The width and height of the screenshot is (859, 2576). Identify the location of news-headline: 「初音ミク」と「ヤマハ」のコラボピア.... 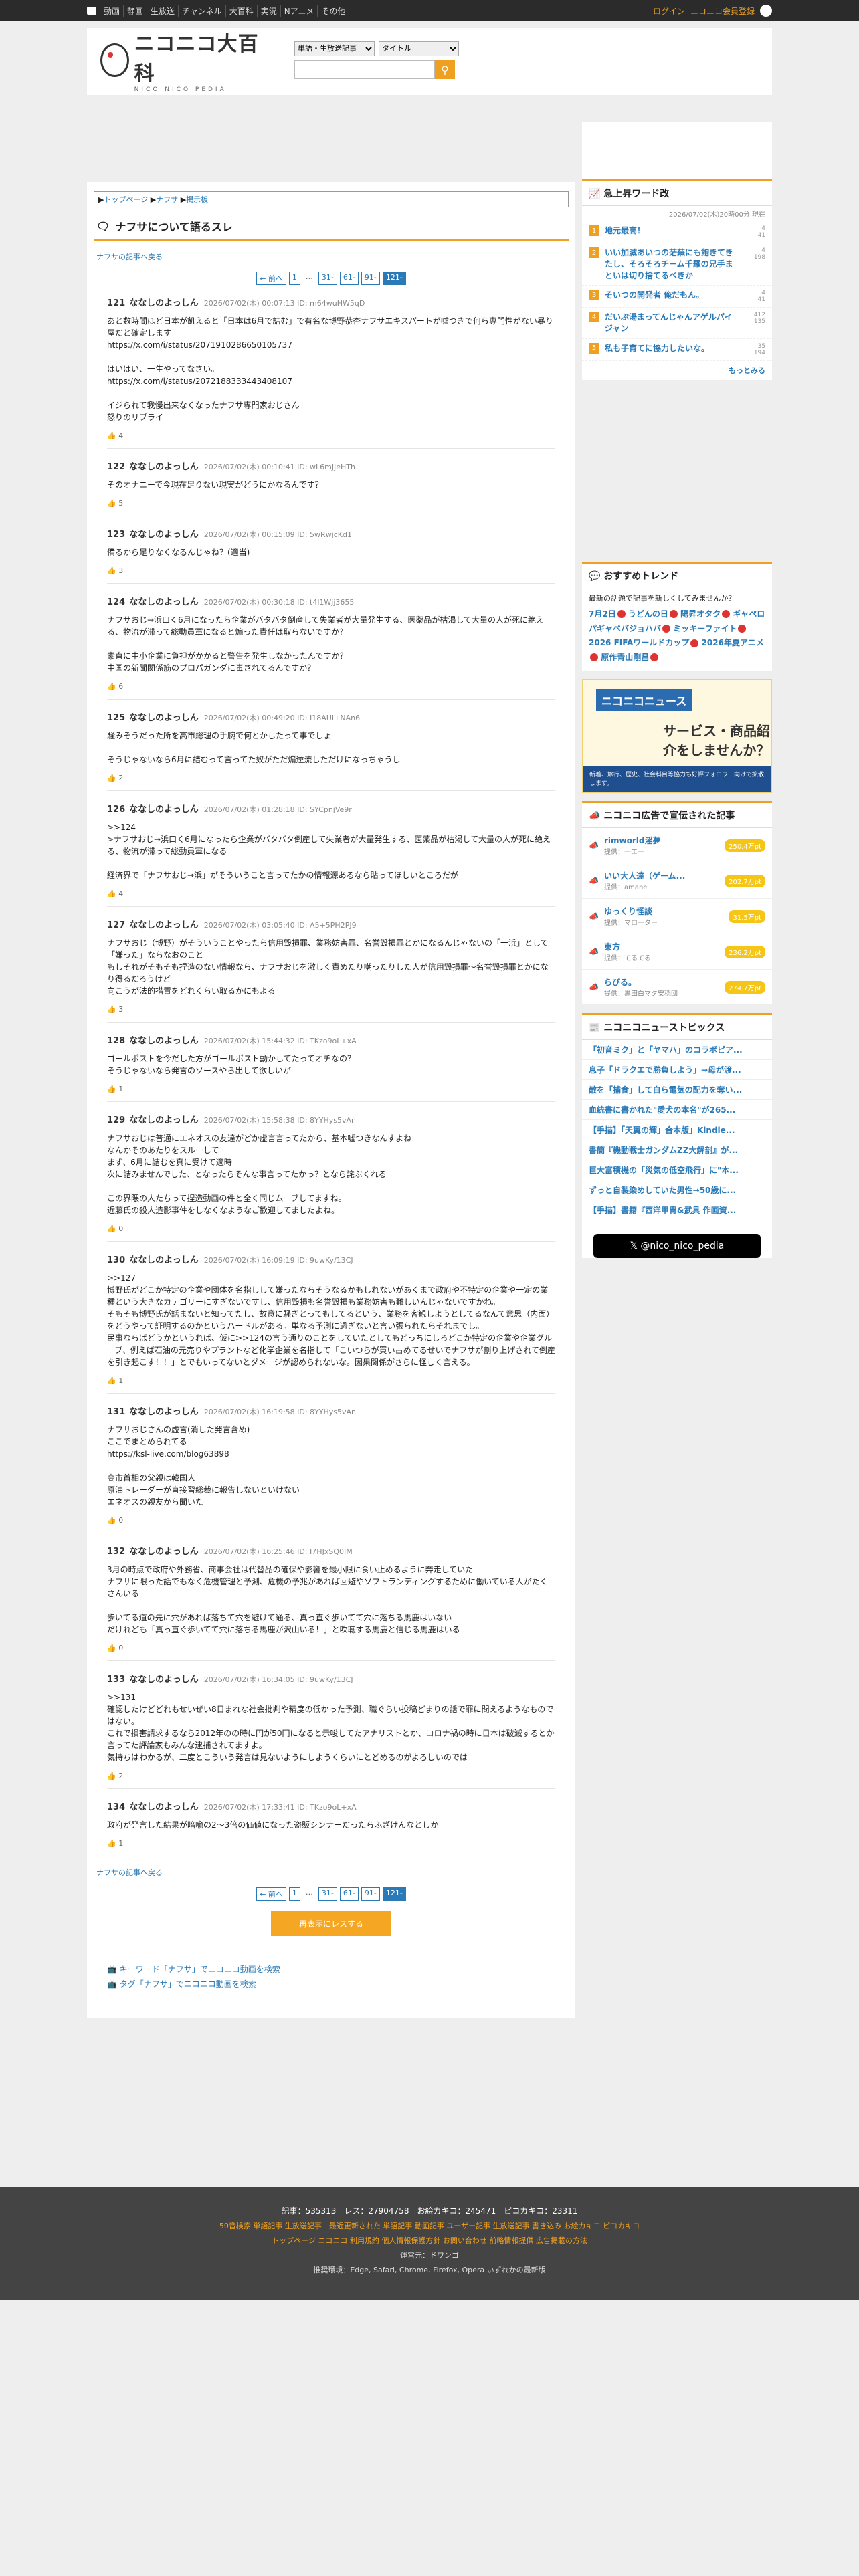
(677, 1050).